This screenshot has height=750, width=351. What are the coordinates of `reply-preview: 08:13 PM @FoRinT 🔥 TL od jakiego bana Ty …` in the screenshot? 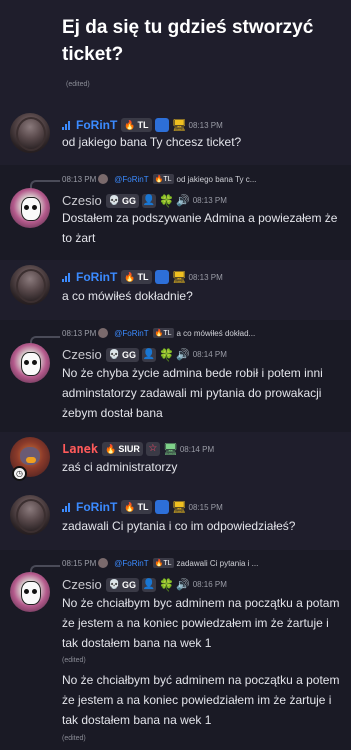 It's located at (159, 179).